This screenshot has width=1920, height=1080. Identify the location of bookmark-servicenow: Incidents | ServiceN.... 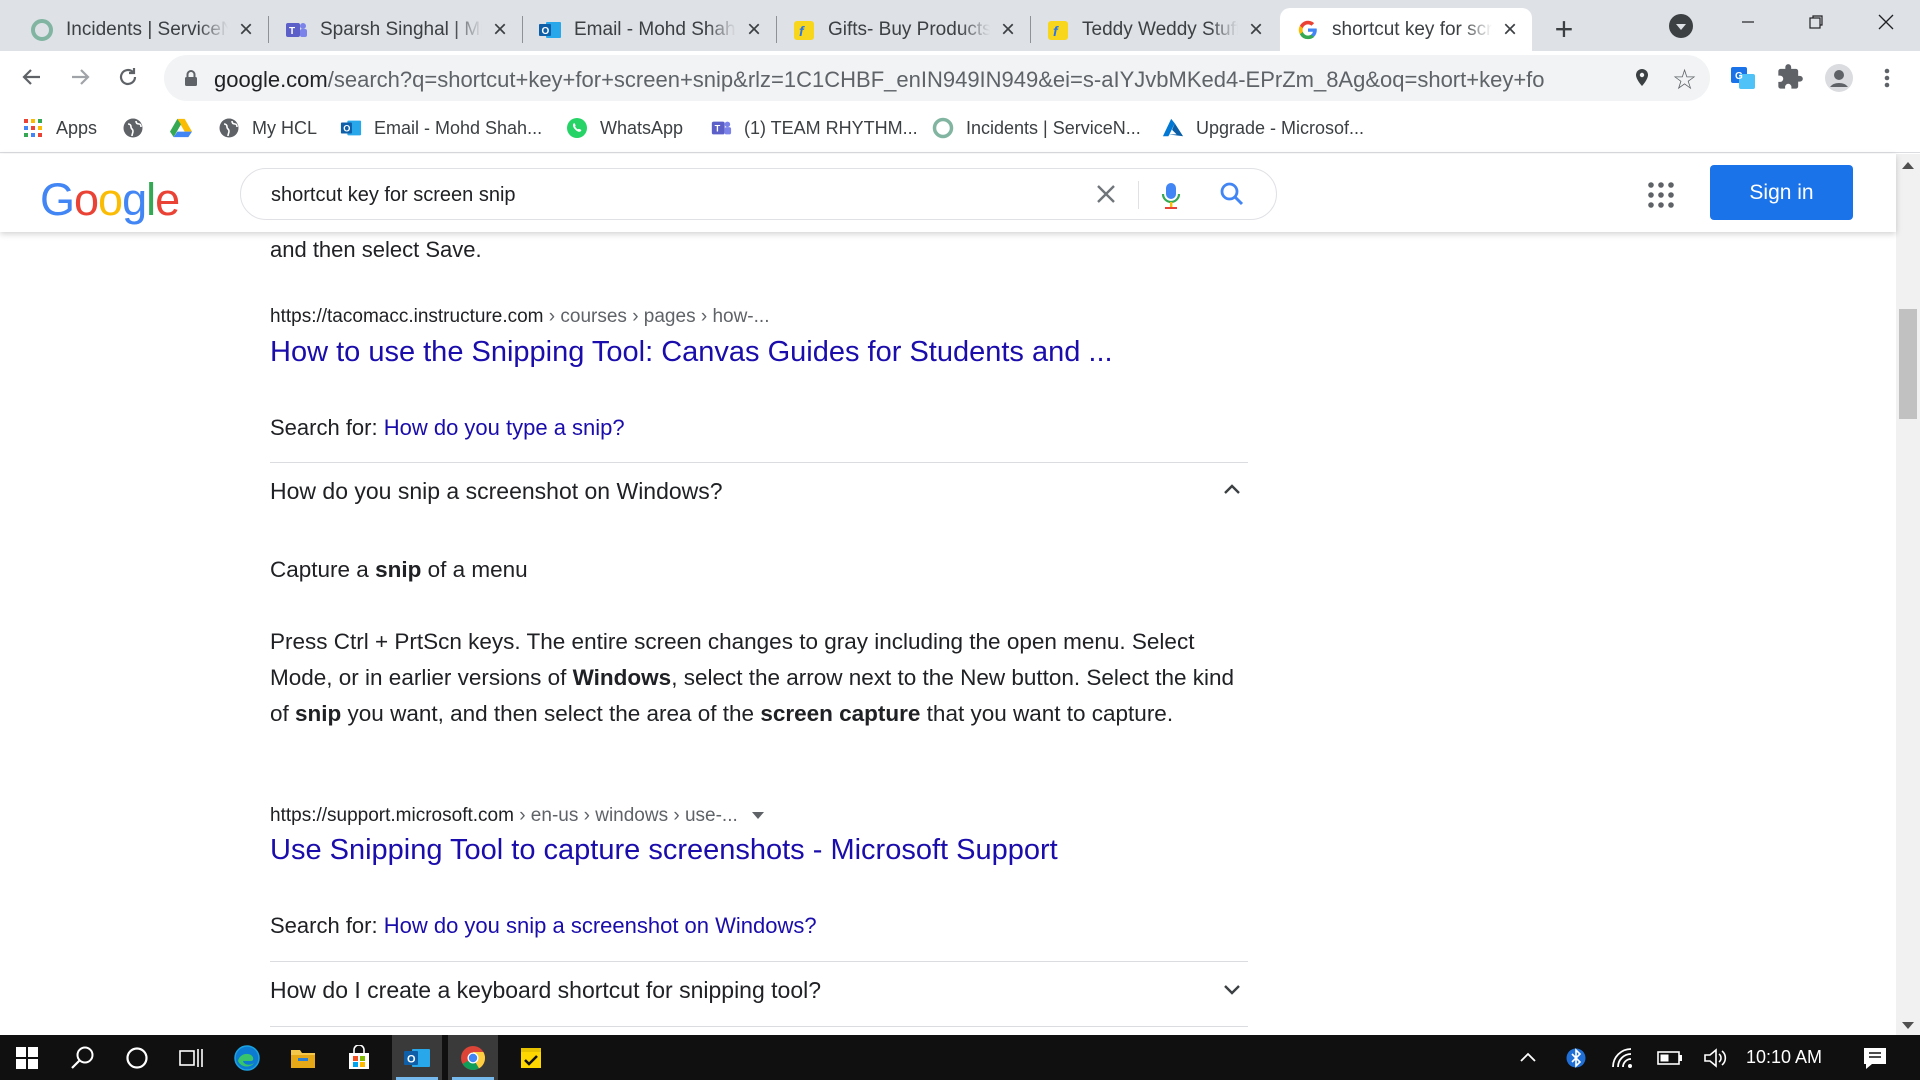
(1036, 128).